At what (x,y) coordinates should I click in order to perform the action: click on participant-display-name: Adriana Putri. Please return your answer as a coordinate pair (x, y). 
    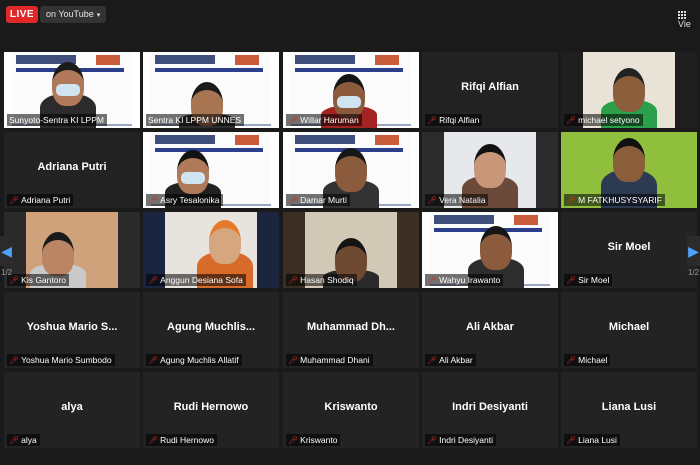
    Looking at the image, I should click on (72, 167).